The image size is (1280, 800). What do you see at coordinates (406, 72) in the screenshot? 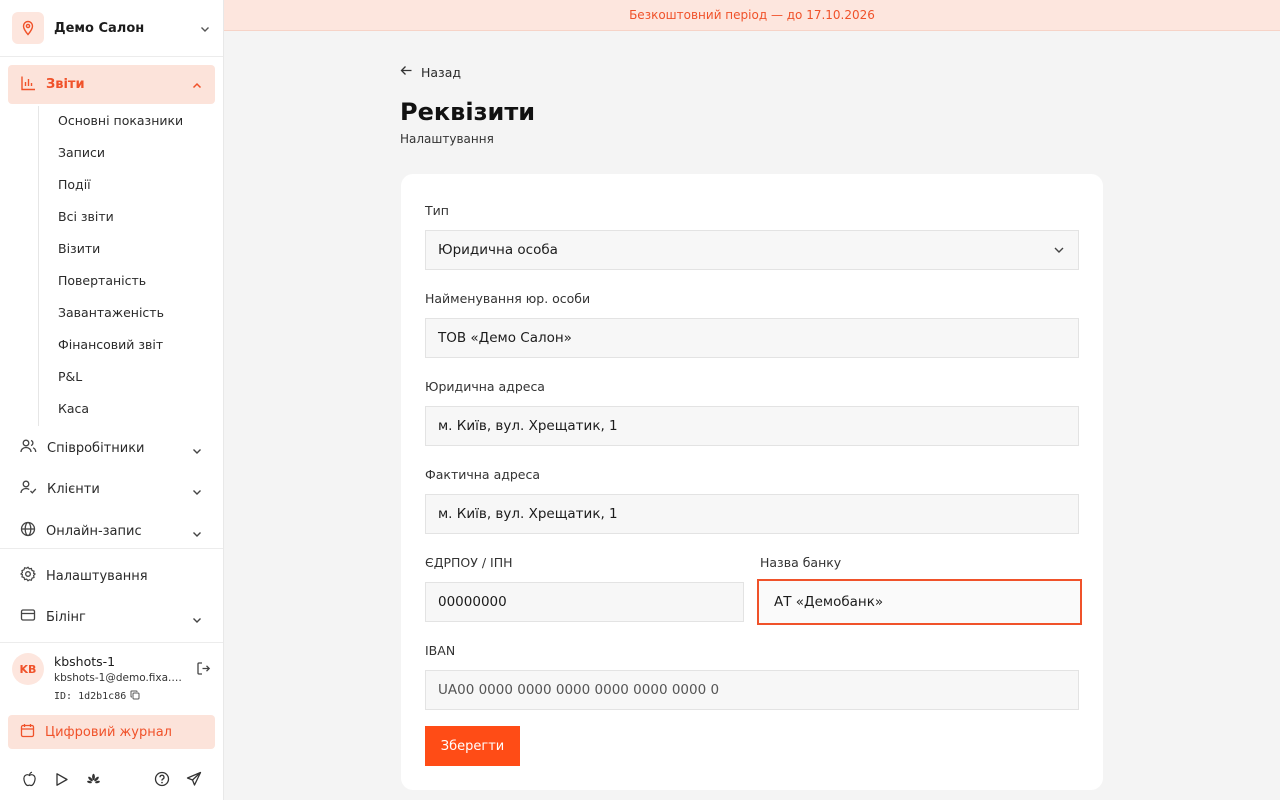
I see `arrow-left-icon` at bounding box center [406, 72].